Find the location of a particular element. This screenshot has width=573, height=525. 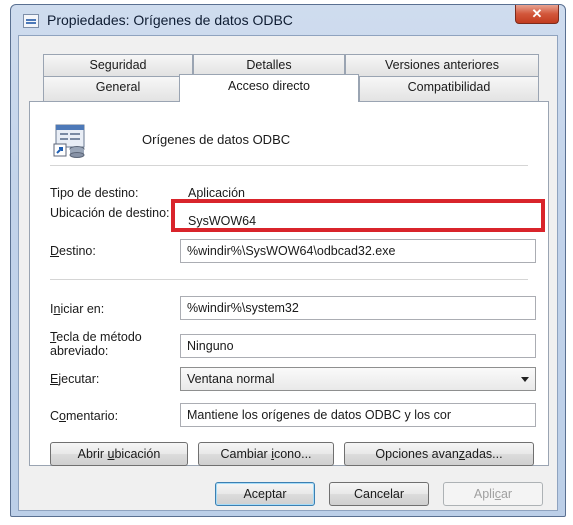

highlight-box is located at coordinates (358, 215).